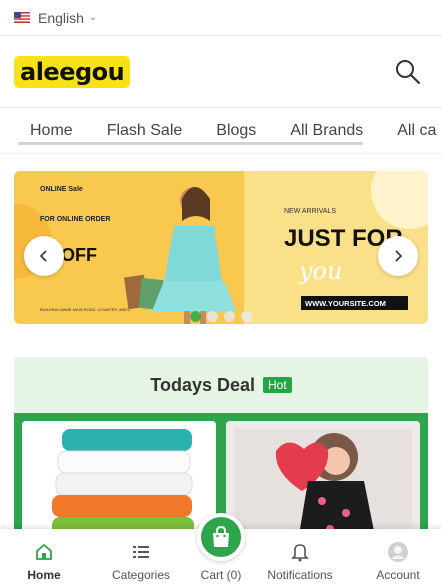 The image size is (442, 588). Describe the element at coordinates (236, 131) in the screenshot. I see `nav-blogs: Blogs` at that location.